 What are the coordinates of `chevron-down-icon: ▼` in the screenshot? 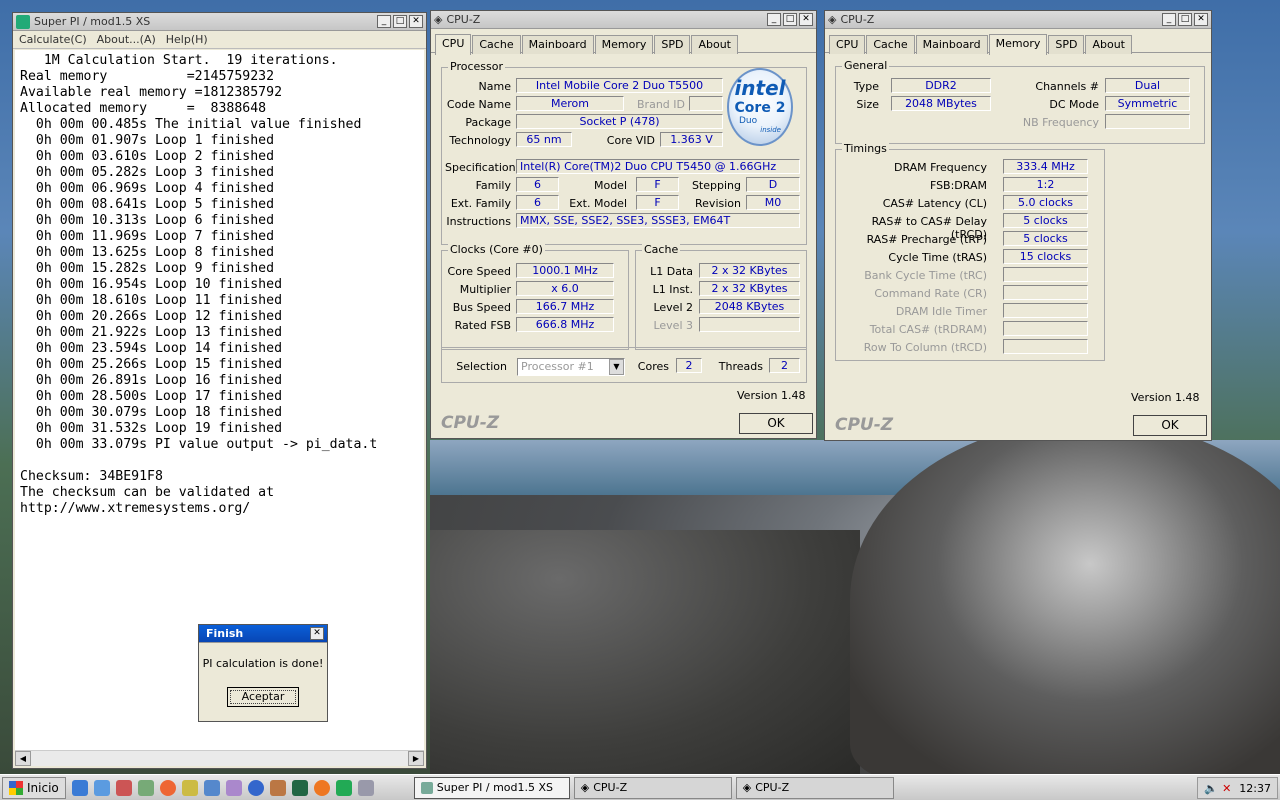 It's located at (616, 367).